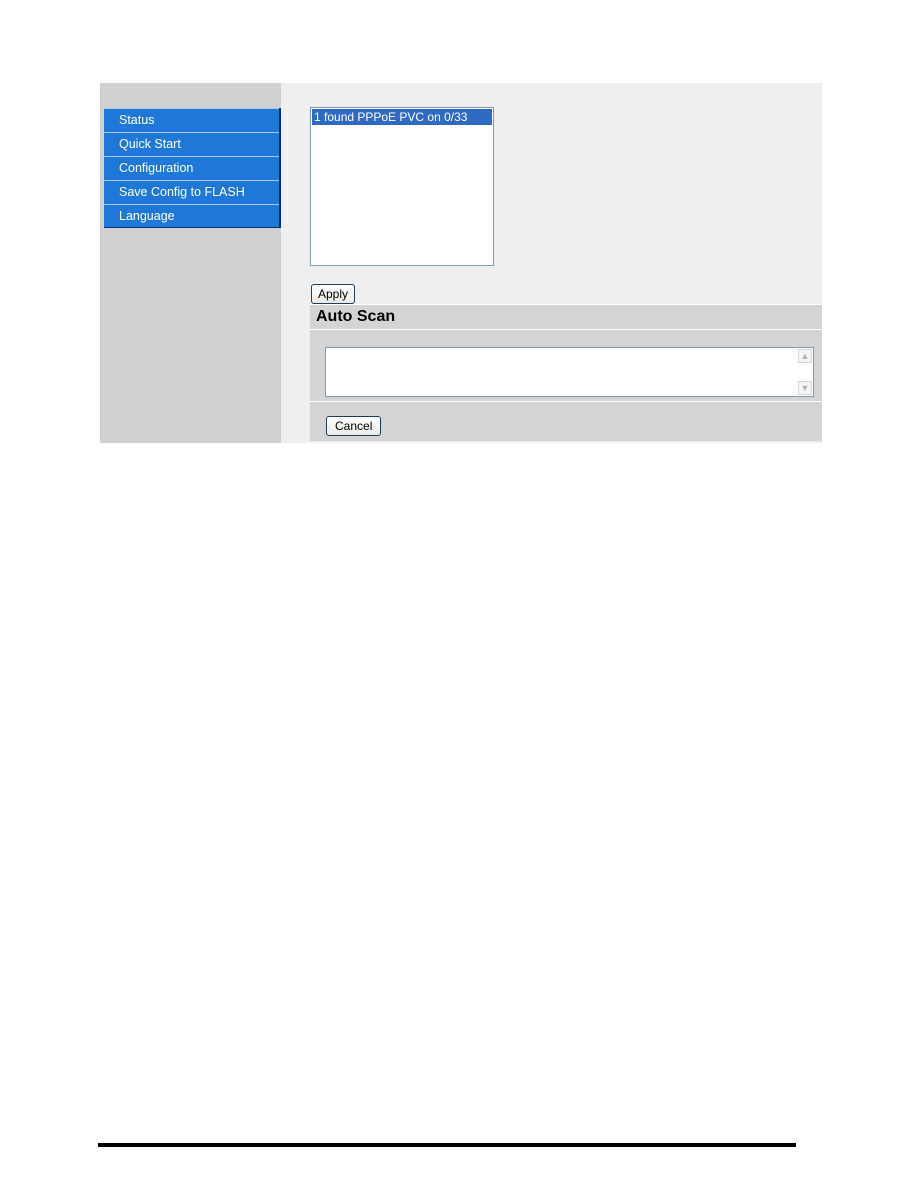  What do you see at coordinates (402, 186) in the screenshot?
I see `pvc-listbox: 1 found PPPoE PVC on 0/33` at bounding box center [402, 186].